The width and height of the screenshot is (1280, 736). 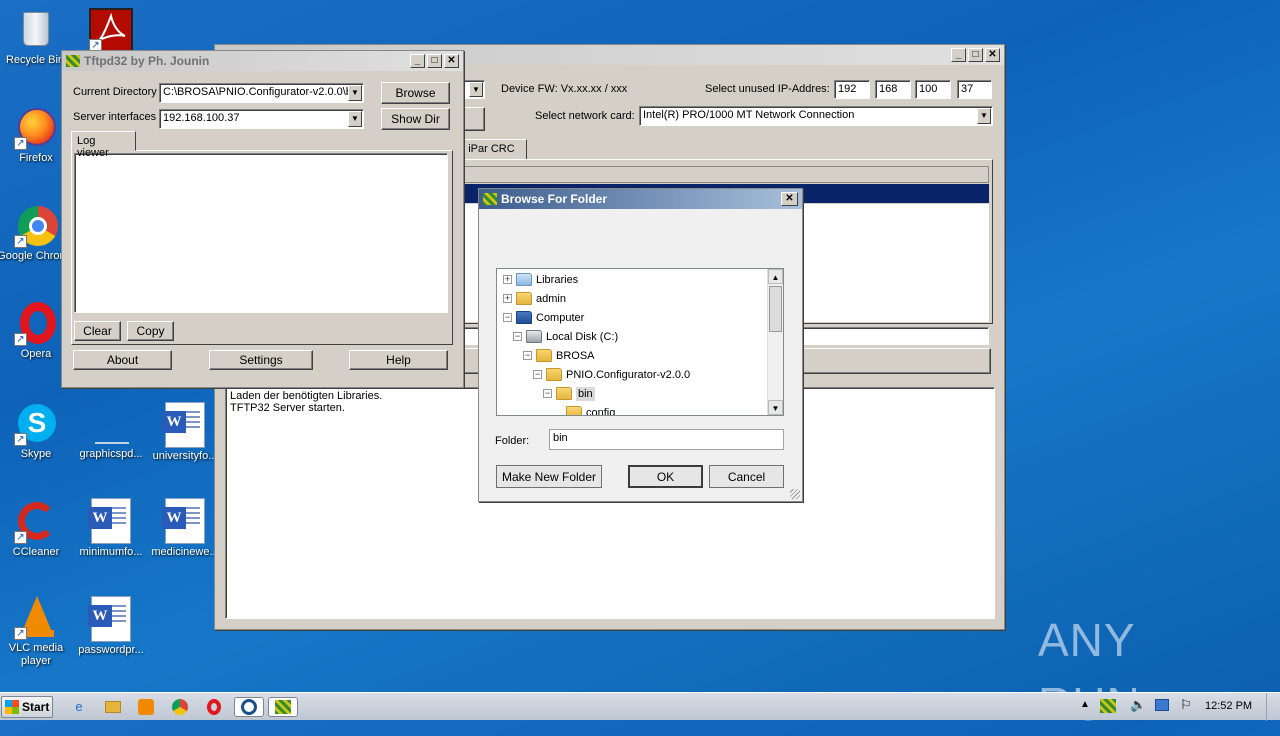 I want to click on tree-item-bin: − bin, so click(x=569, y=393).